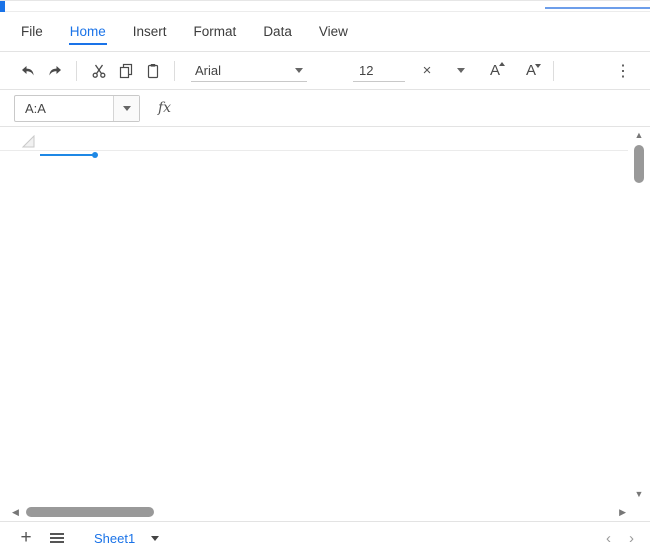  Describe the element at coordinates (495, 71) in the screenshot. I see `increase-font-size-button: A` at that location.